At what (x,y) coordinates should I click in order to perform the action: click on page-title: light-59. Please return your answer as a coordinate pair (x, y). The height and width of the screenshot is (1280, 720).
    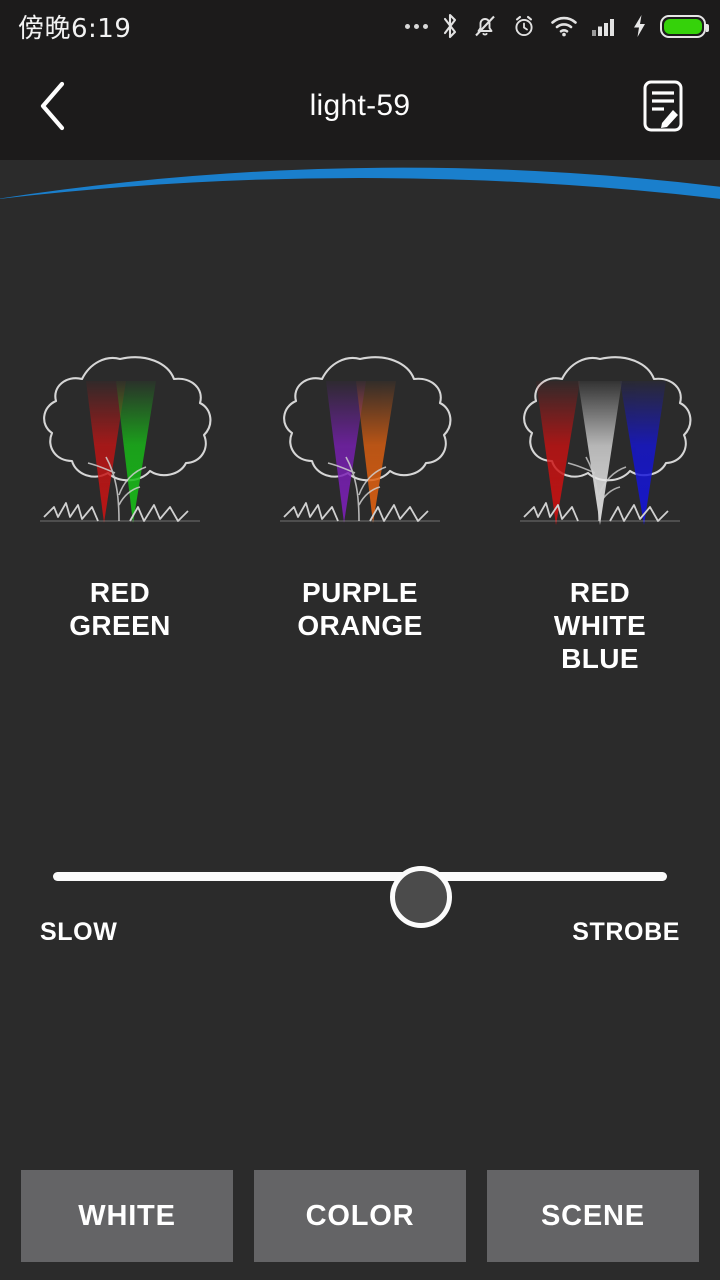
    Looking at the image, I should click on (360, 105).